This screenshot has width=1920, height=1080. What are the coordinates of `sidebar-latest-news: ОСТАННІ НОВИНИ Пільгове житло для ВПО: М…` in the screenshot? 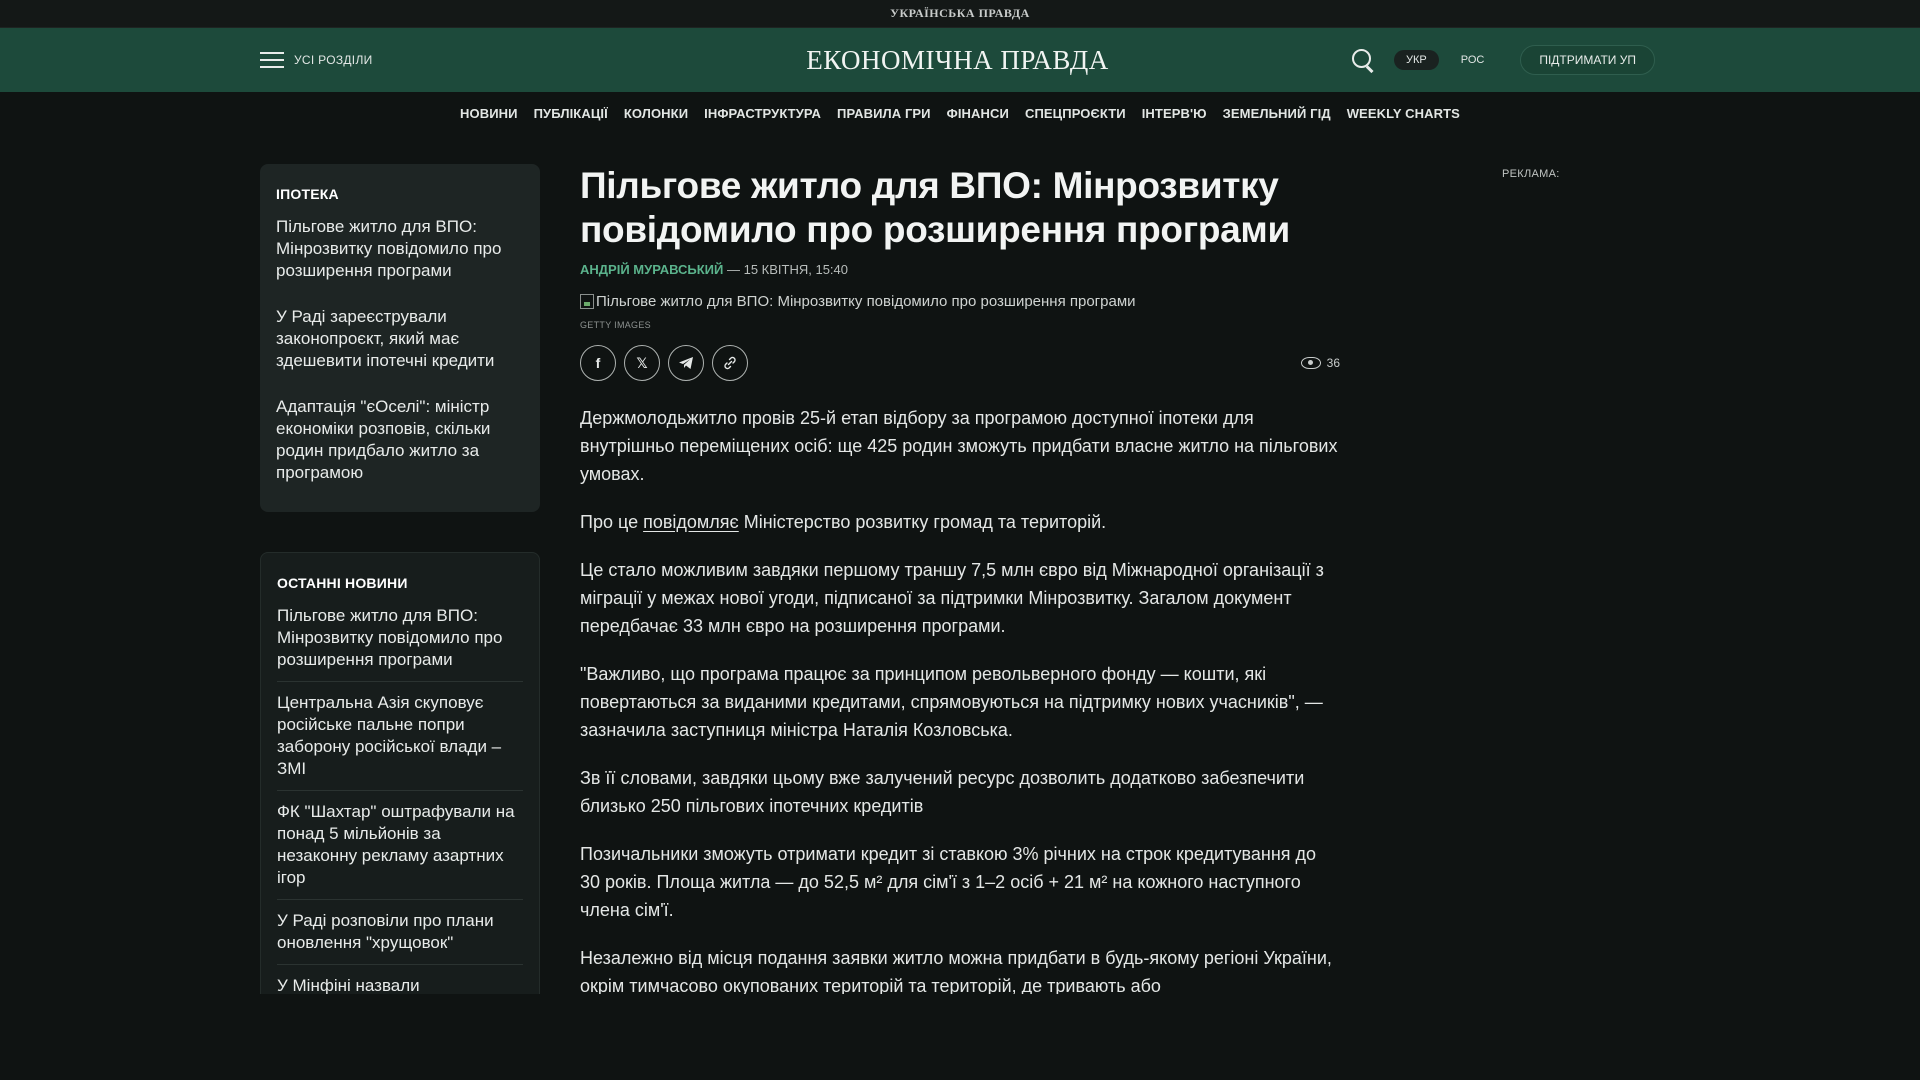 It's located at (400, 773).